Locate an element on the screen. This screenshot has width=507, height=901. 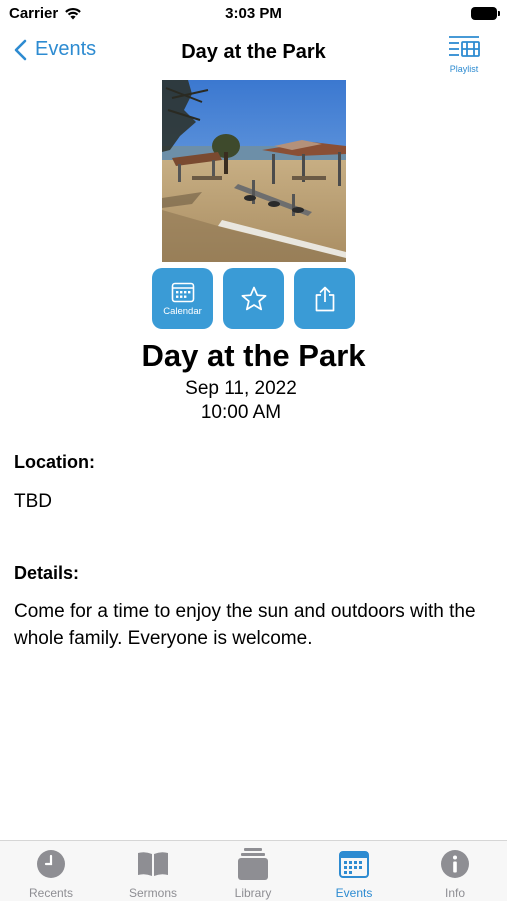
tab-sermons-label: Sermons is located at coordinates (153, 893).